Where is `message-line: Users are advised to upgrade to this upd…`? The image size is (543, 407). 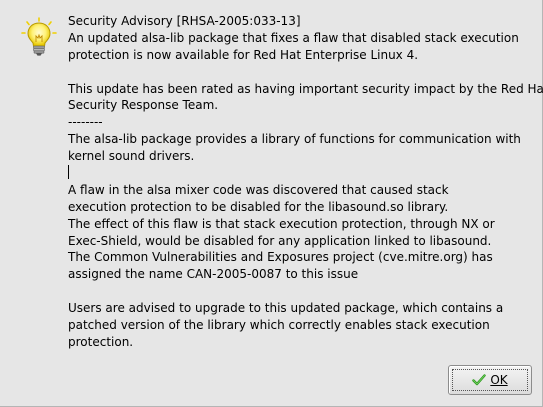
message-line: Users are advised to upgrade to this upd… is located at coordinates (286, 308).